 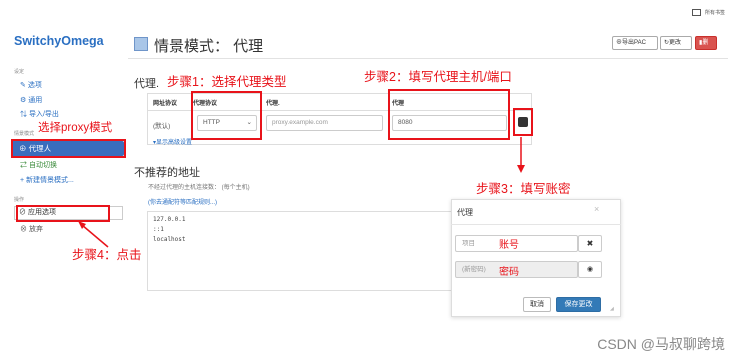 What do you see at coordinates (95, 236) in the screenshot?
I see `arrow-step4` at bounding box center [95, 236].